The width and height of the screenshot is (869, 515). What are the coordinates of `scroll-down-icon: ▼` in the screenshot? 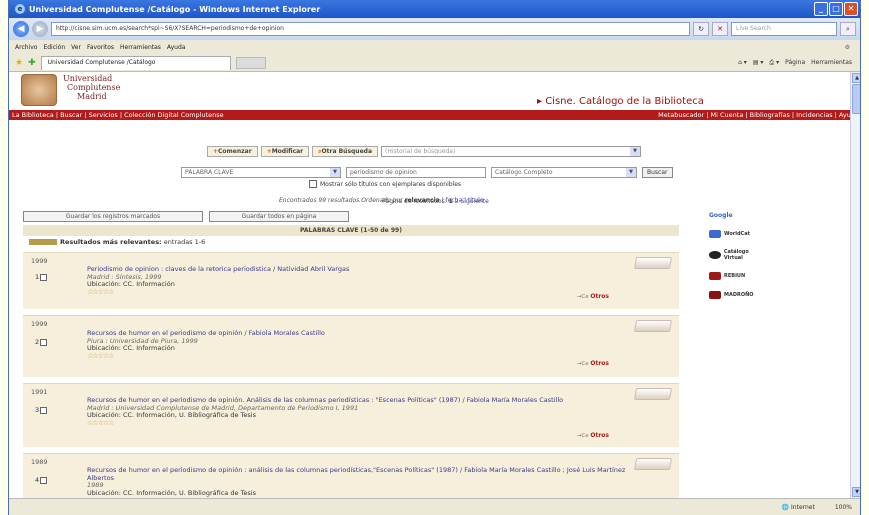 It's located at (856, 492).